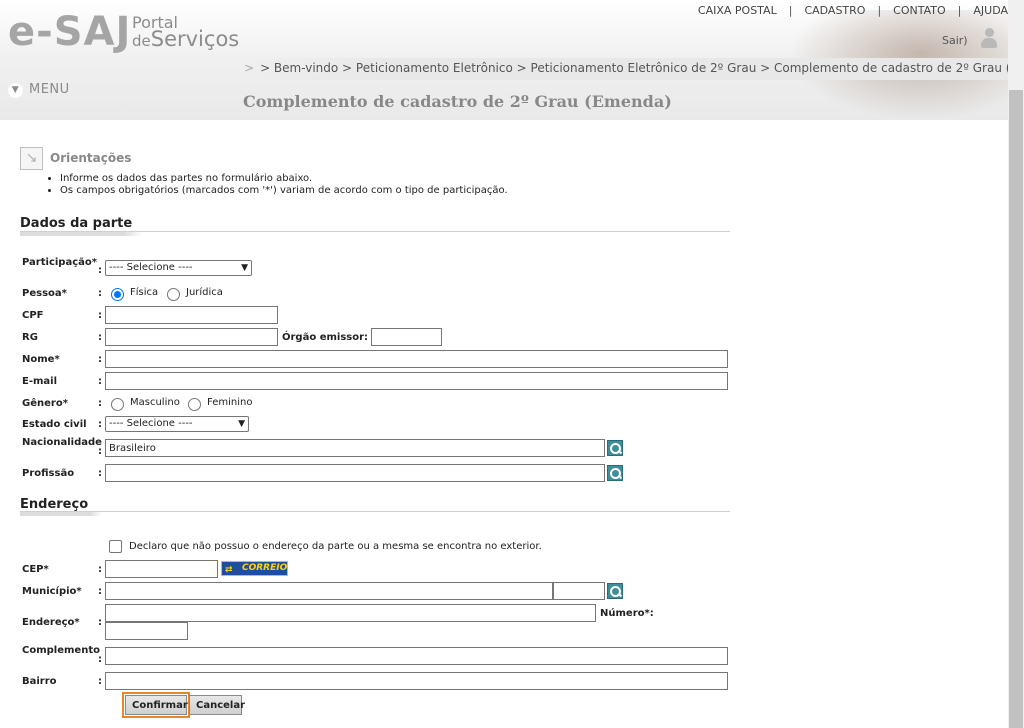 The width and height of the screenshot is (1024, 728). Describe the element at coordinates (59, 262) in the screenshot. I see `participacao-label: Participação*` at that location.